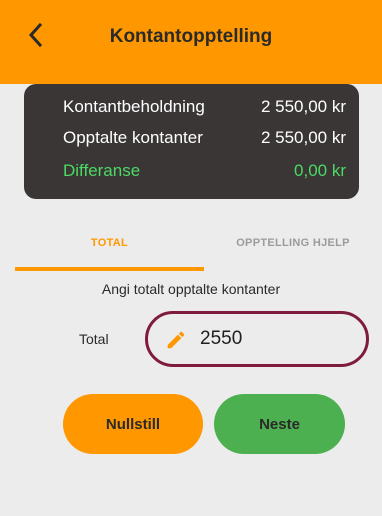  What do you see at coordinates (109, 248) in the screenshot?
I see `tab-total: TOTAL` at bounding box center [109, 248].